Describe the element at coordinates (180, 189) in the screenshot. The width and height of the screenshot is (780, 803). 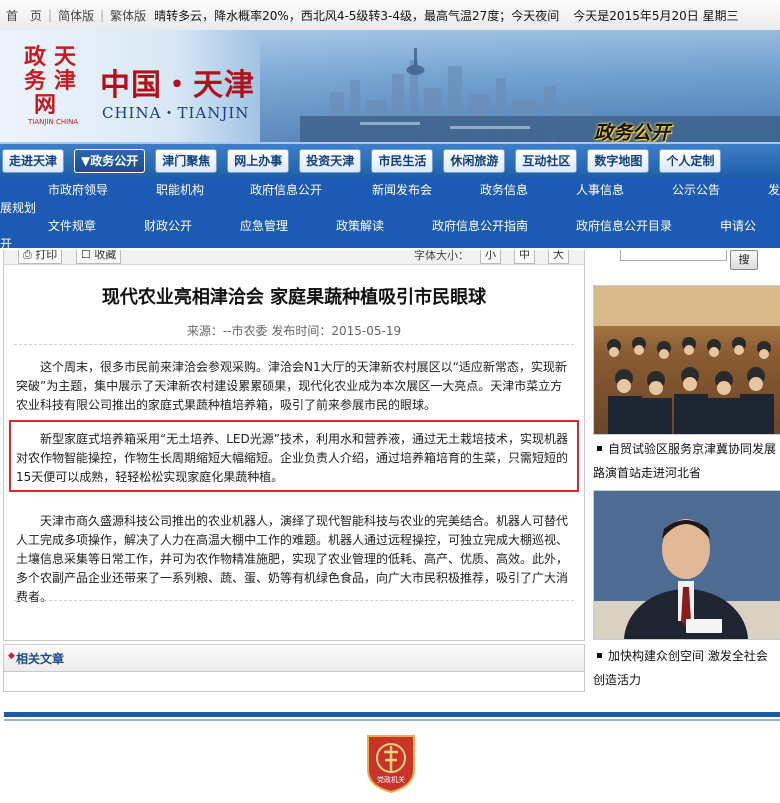
I see `subnav-item: 职能机构` at that location.